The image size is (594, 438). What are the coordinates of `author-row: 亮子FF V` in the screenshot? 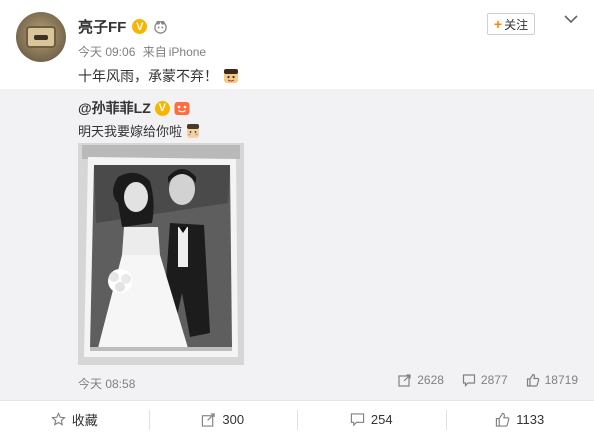 It's located at (123, 26).